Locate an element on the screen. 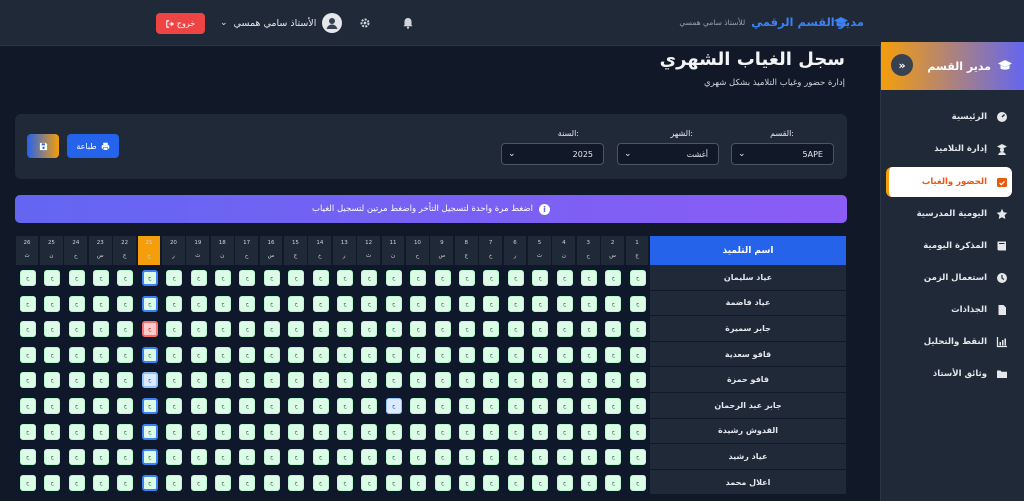 The image size is (1024, 501). gear-icon is located at coordinates (365, 23).